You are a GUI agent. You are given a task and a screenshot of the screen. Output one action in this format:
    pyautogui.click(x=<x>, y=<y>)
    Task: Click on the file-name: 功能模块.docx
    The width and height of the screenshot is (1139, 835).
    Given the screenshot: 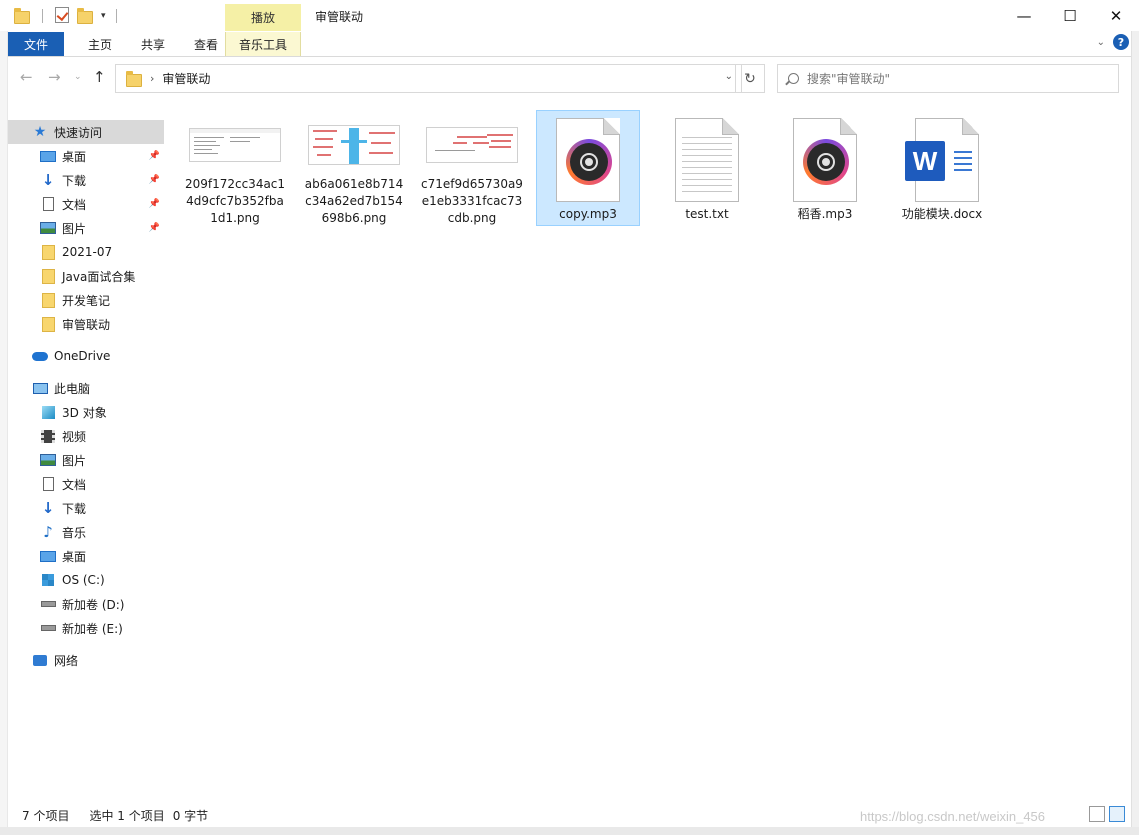 What is the action you would take?
    pyautogui.click(x=942, y=214)
    